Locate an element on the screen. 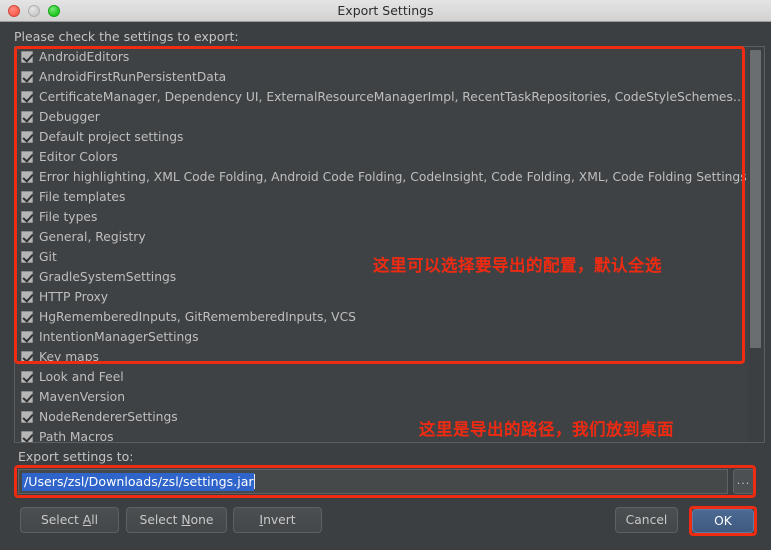  select-all-post: ll is located at coordinates (95, 520).